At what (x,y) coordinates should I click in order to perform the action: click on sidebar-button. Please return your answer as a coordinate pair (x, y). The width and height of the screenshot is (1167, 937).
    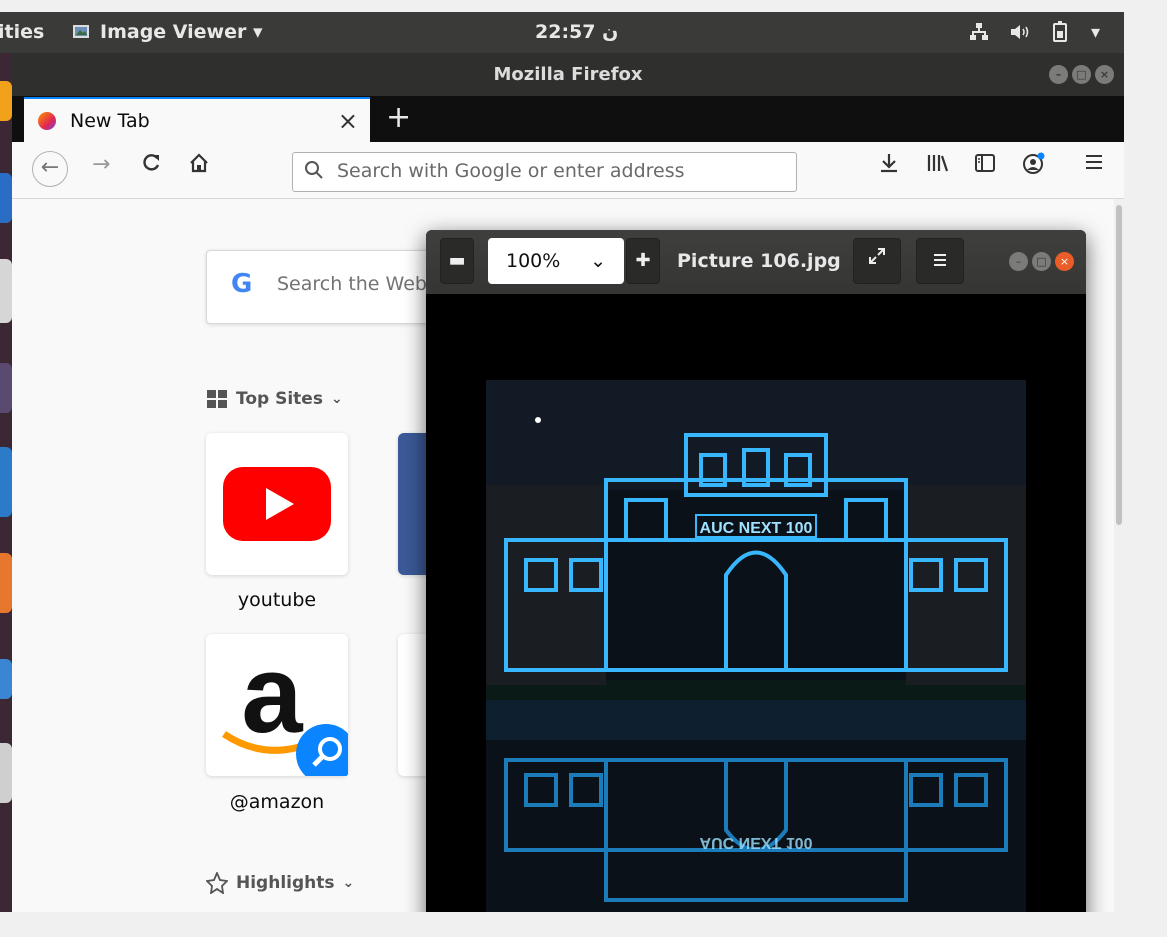
    Looking at the image, I should click on (985, 166).